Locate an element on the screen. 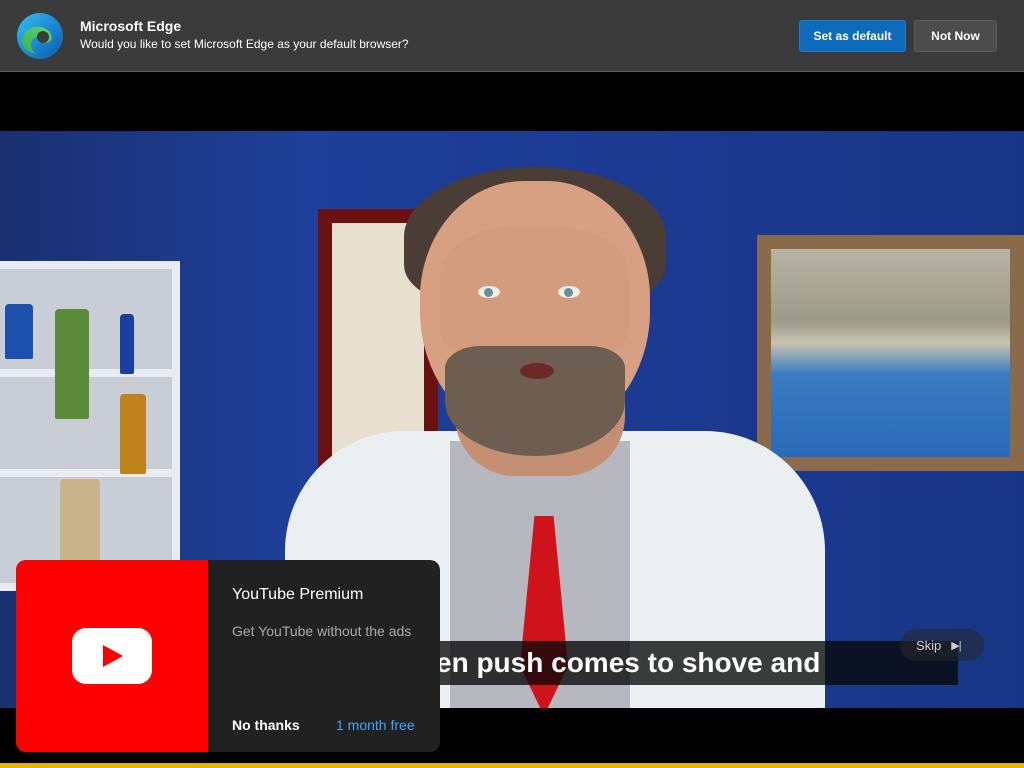  infobar-title: Microsoft Edge is located at coordinates (131, 26).